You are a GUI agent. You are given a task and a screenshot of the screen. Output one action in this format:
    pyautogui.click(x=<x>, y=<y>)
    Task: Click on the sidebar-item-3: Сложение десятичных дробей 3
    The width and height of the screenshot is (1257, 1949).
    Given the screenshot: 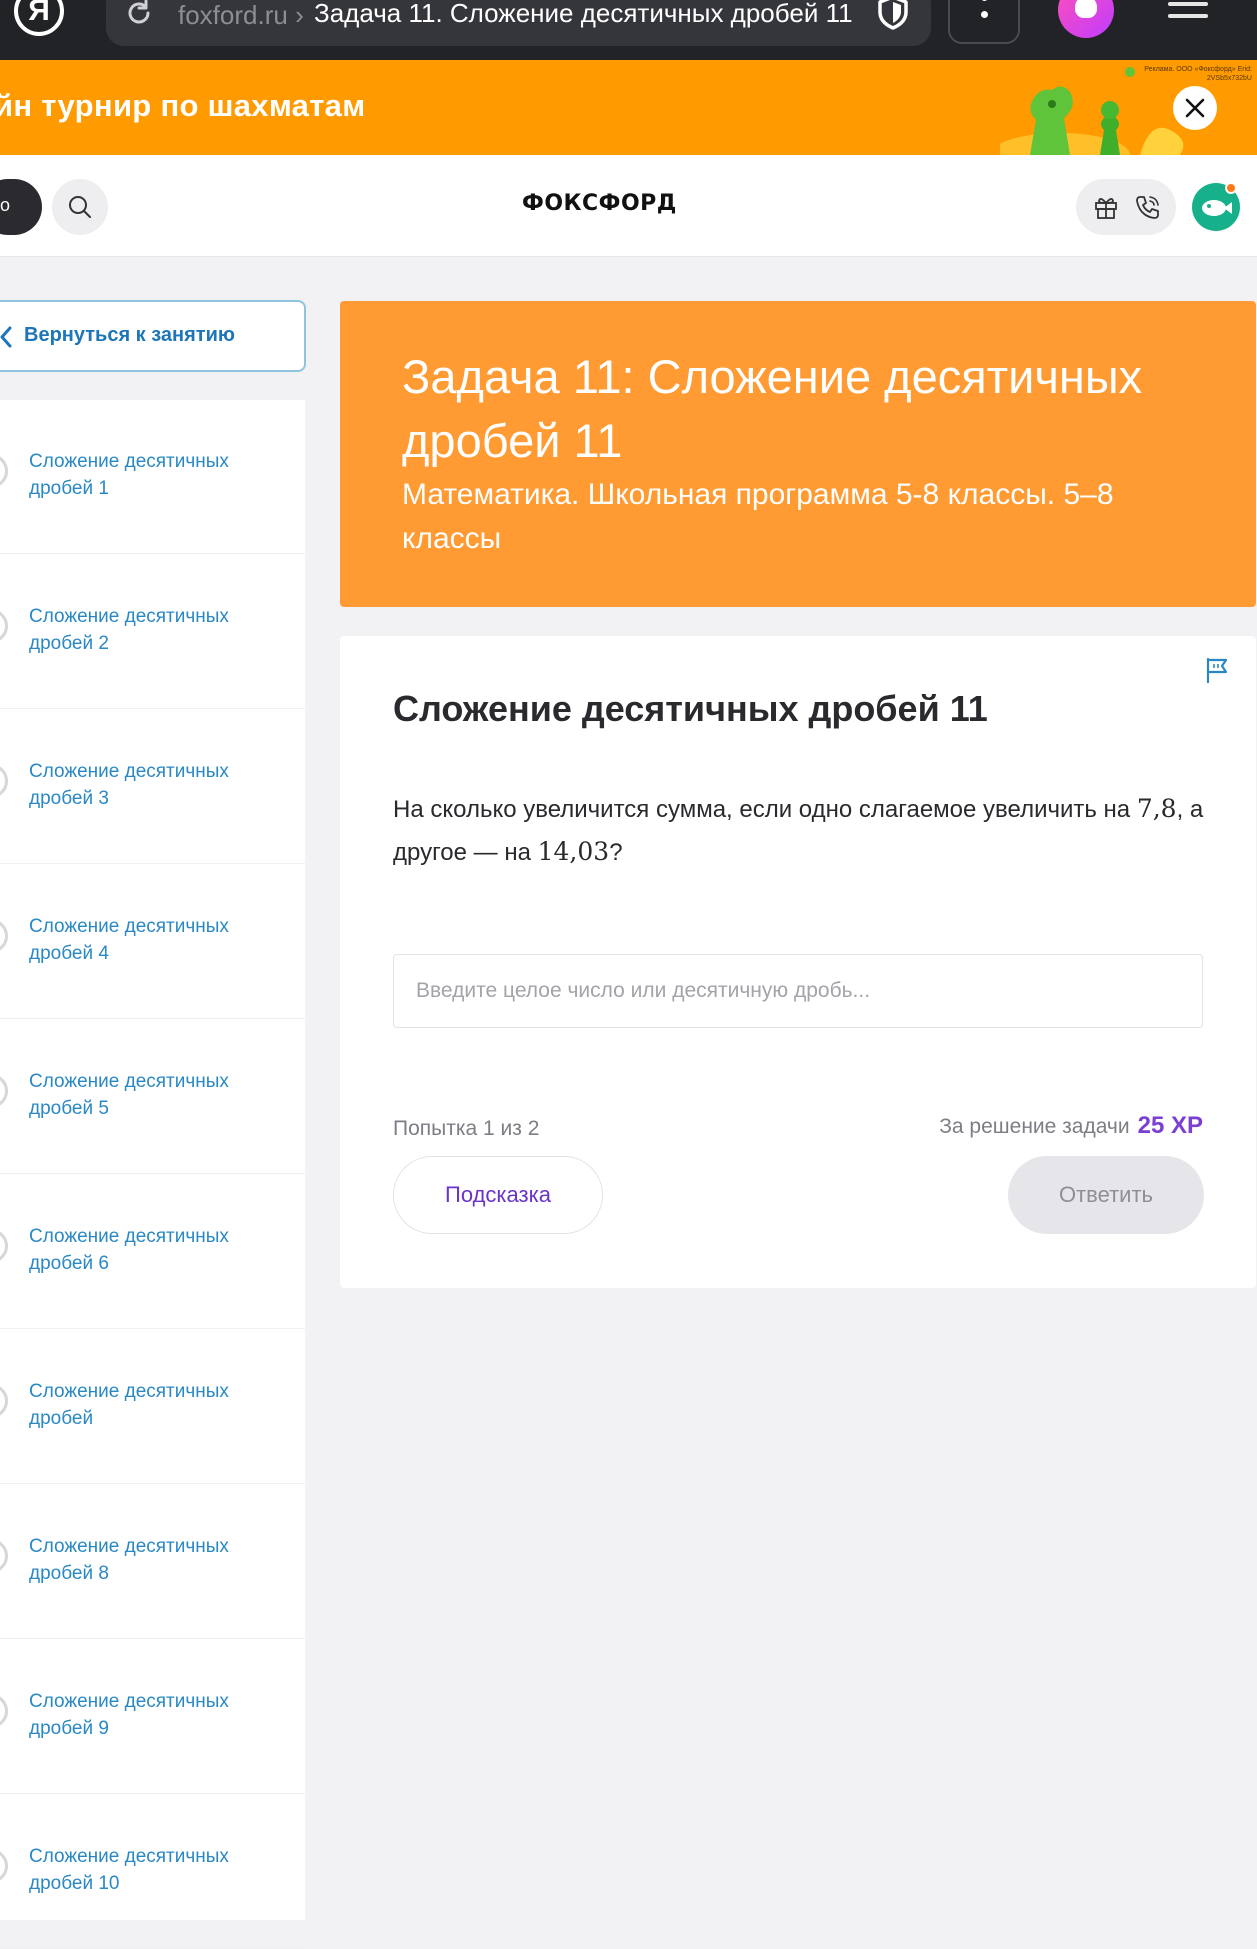 What is the action you would take?
    pyautogui.click(x=152, y=787)
    